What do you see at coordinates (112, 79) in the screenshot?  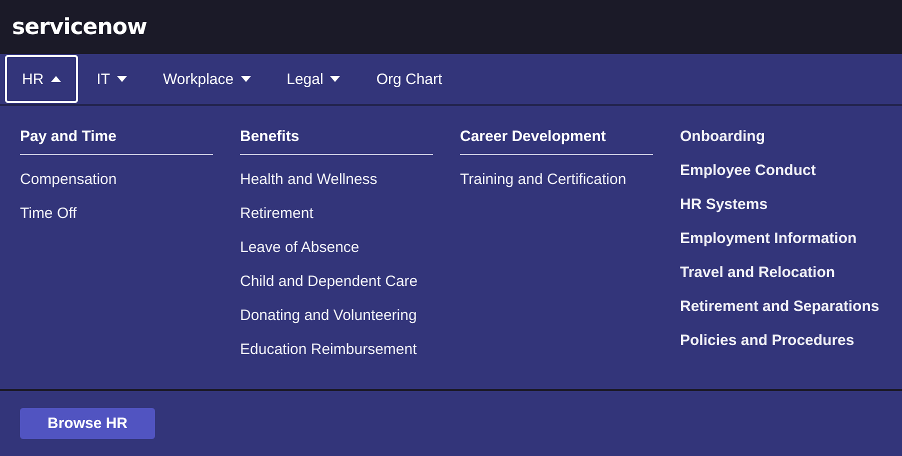 I see `nav-tab: IT` at bounding box center [112, 79].